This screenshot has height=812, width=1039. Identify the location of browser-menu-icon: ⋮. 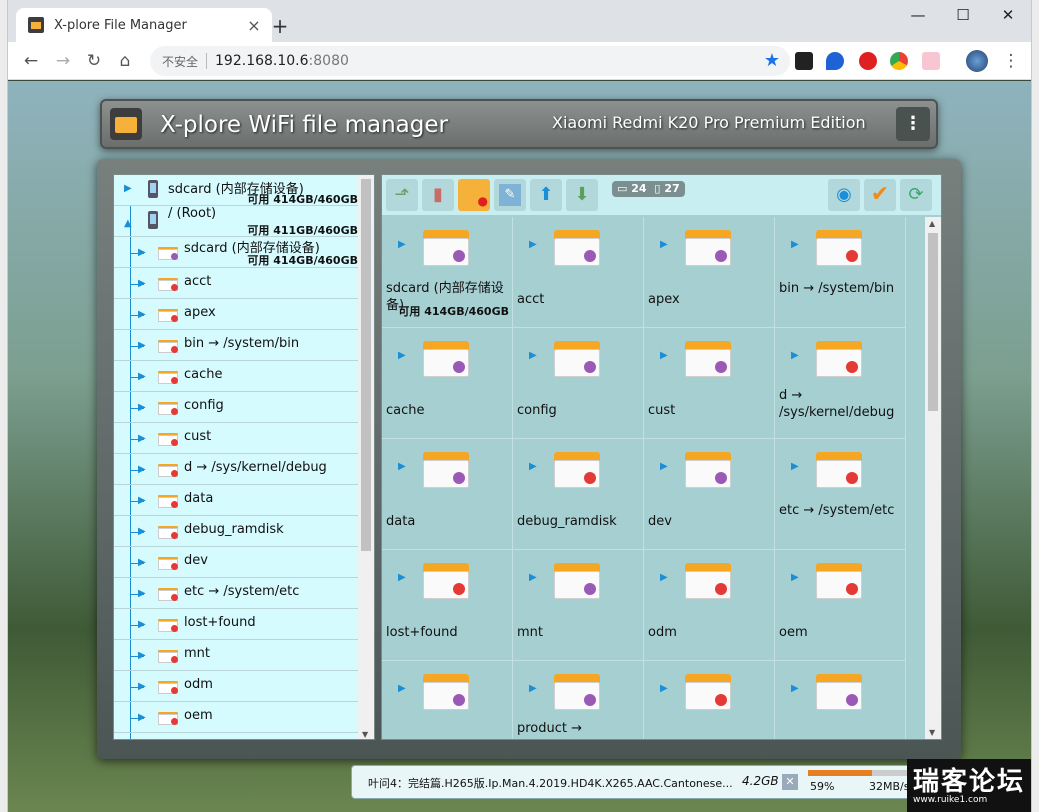
(1011, 61).